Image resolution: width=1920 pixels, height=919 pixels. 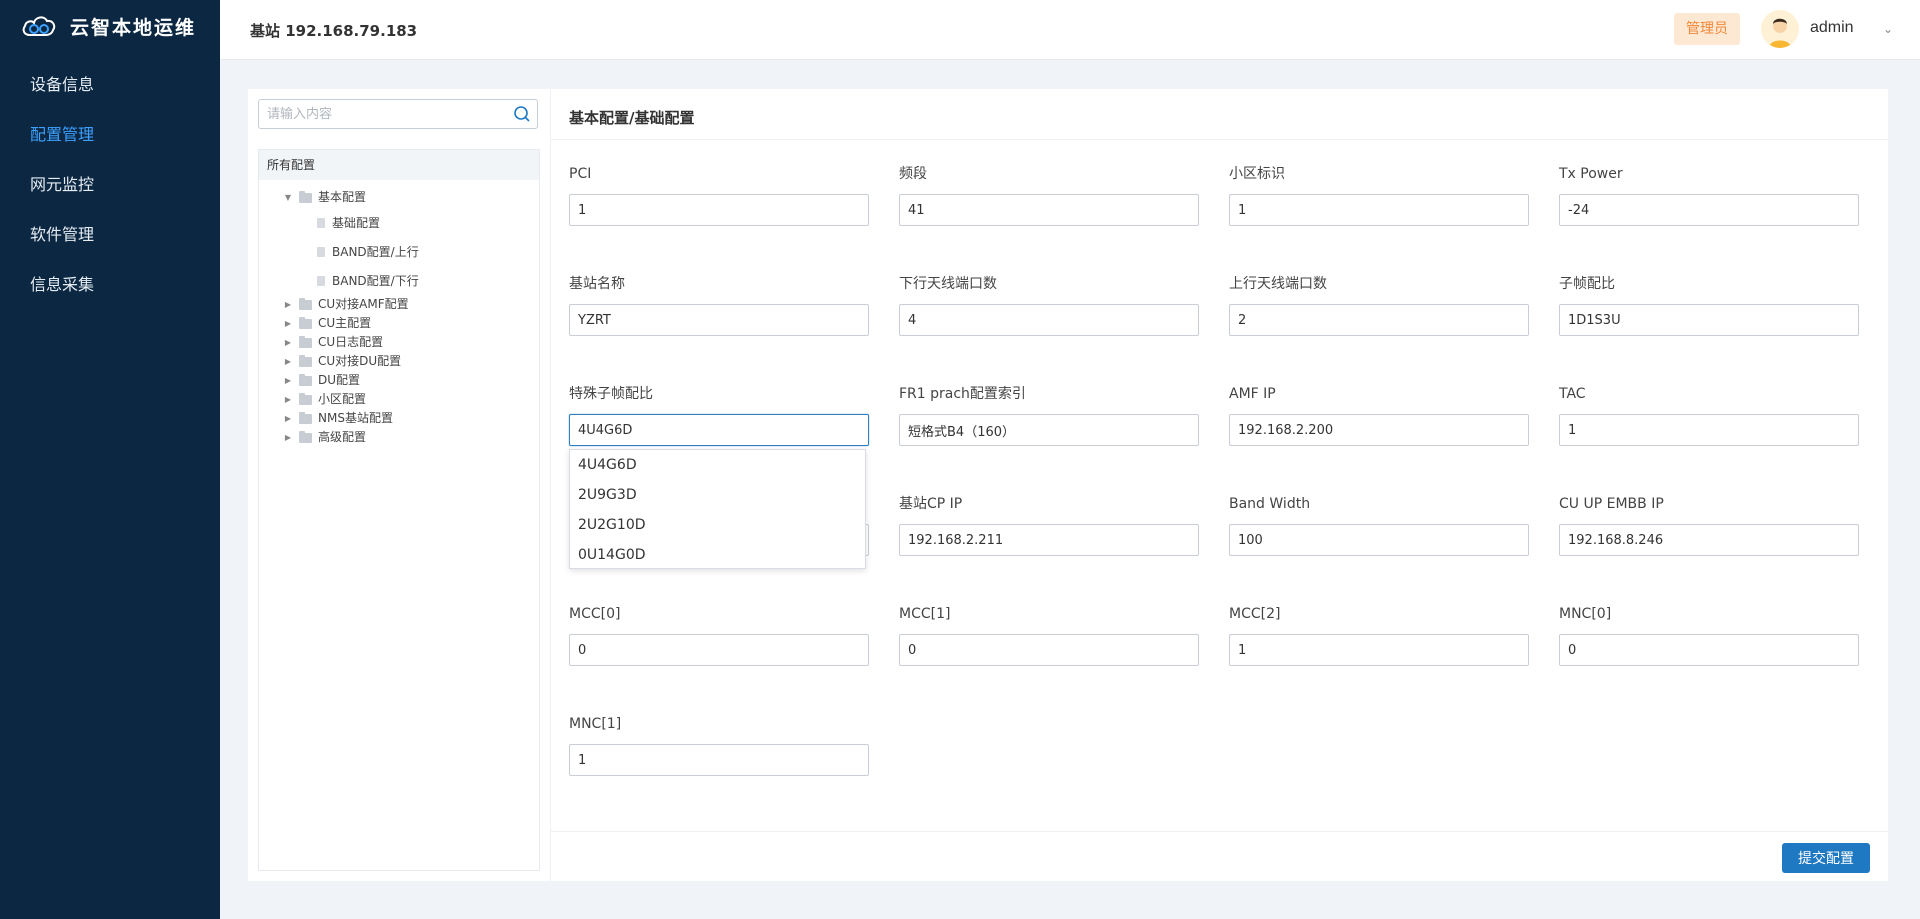 I want to click on cell-id-input, so click(x=1379, y=210).